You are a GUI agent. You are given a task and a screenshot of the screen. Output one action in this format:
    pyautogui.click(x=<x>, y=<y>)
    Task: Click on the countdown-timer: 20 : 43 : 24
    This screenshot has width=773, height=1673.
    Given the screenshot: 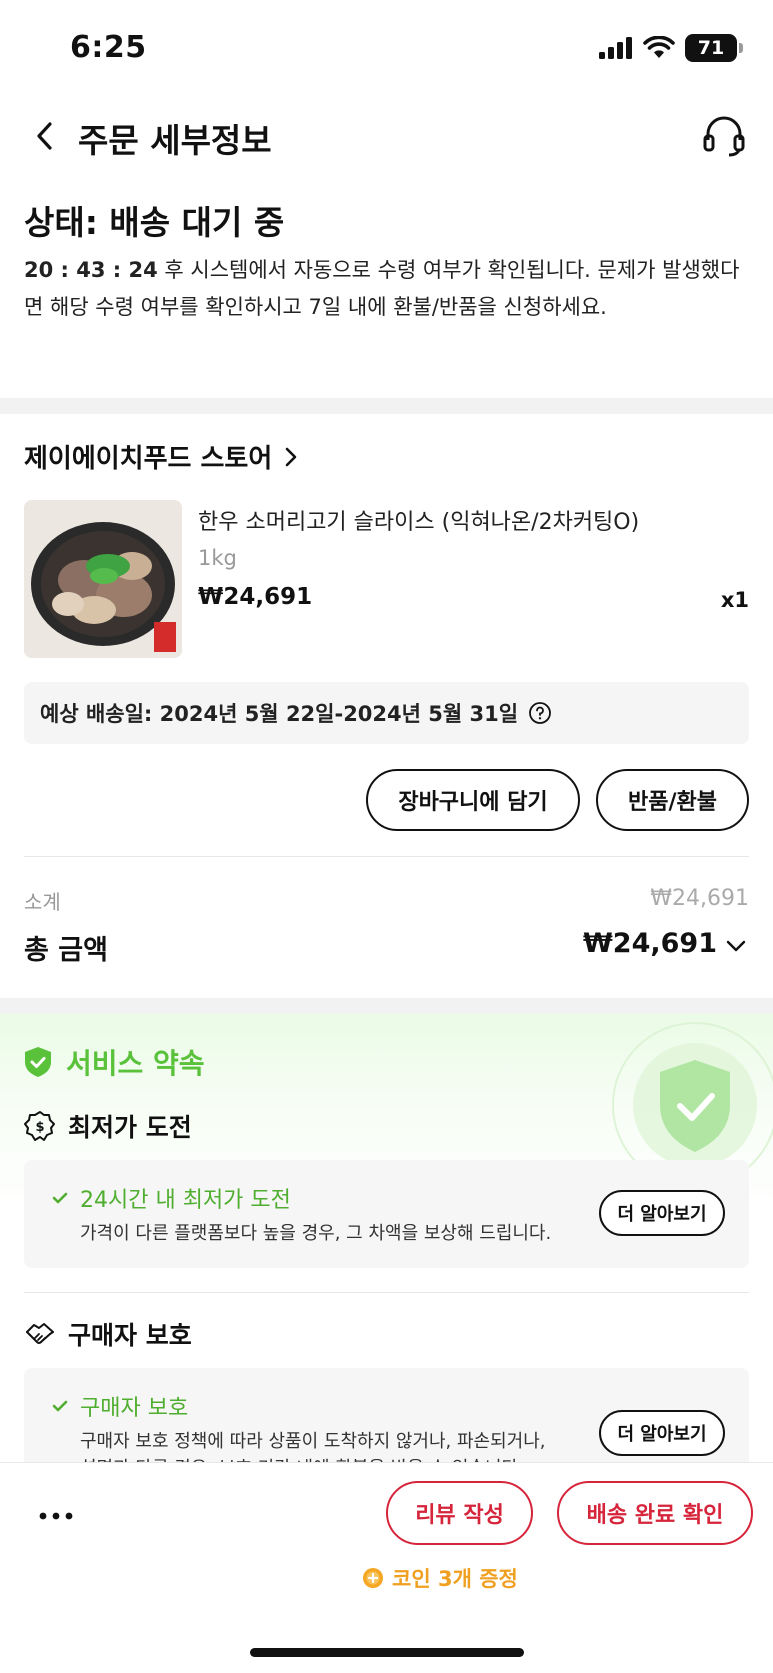 What is the action you would take?
    pyautogui.click(x=91, y=270)
    